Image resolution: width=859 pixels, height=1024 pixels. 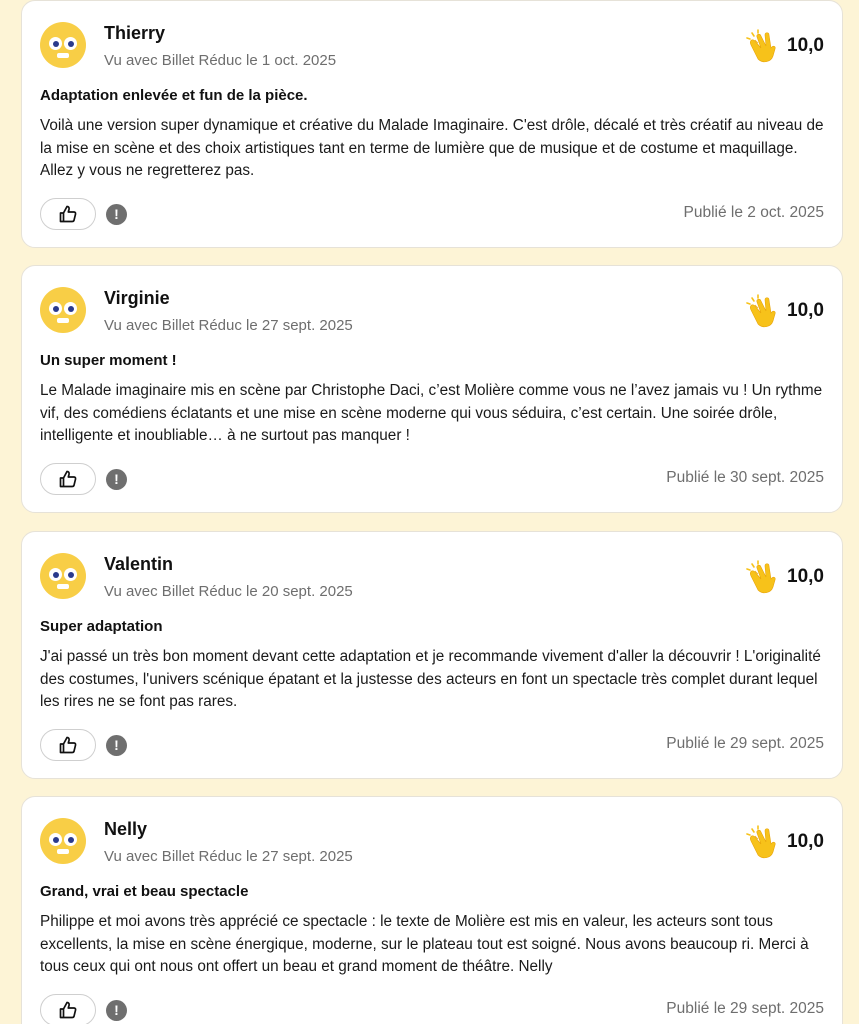 I want to click on seen-with-text: Vu avec Billet Réduc le 20 sept. 2025, so click(x=228, y=591).